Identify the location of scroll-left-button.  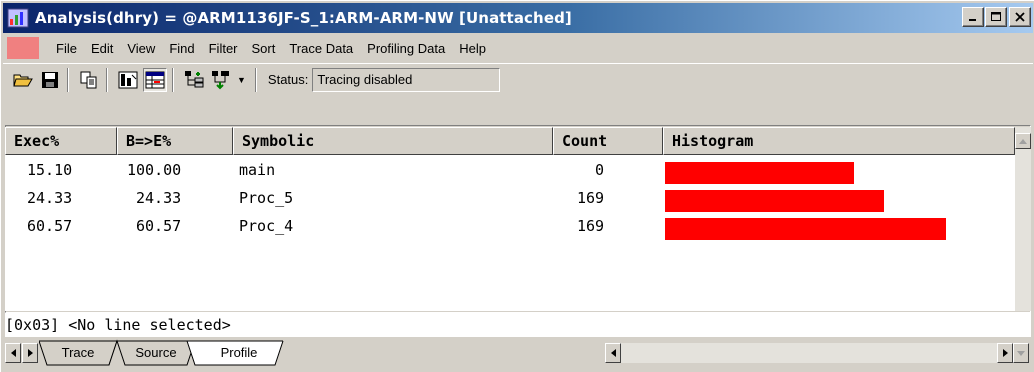
(613, 353).